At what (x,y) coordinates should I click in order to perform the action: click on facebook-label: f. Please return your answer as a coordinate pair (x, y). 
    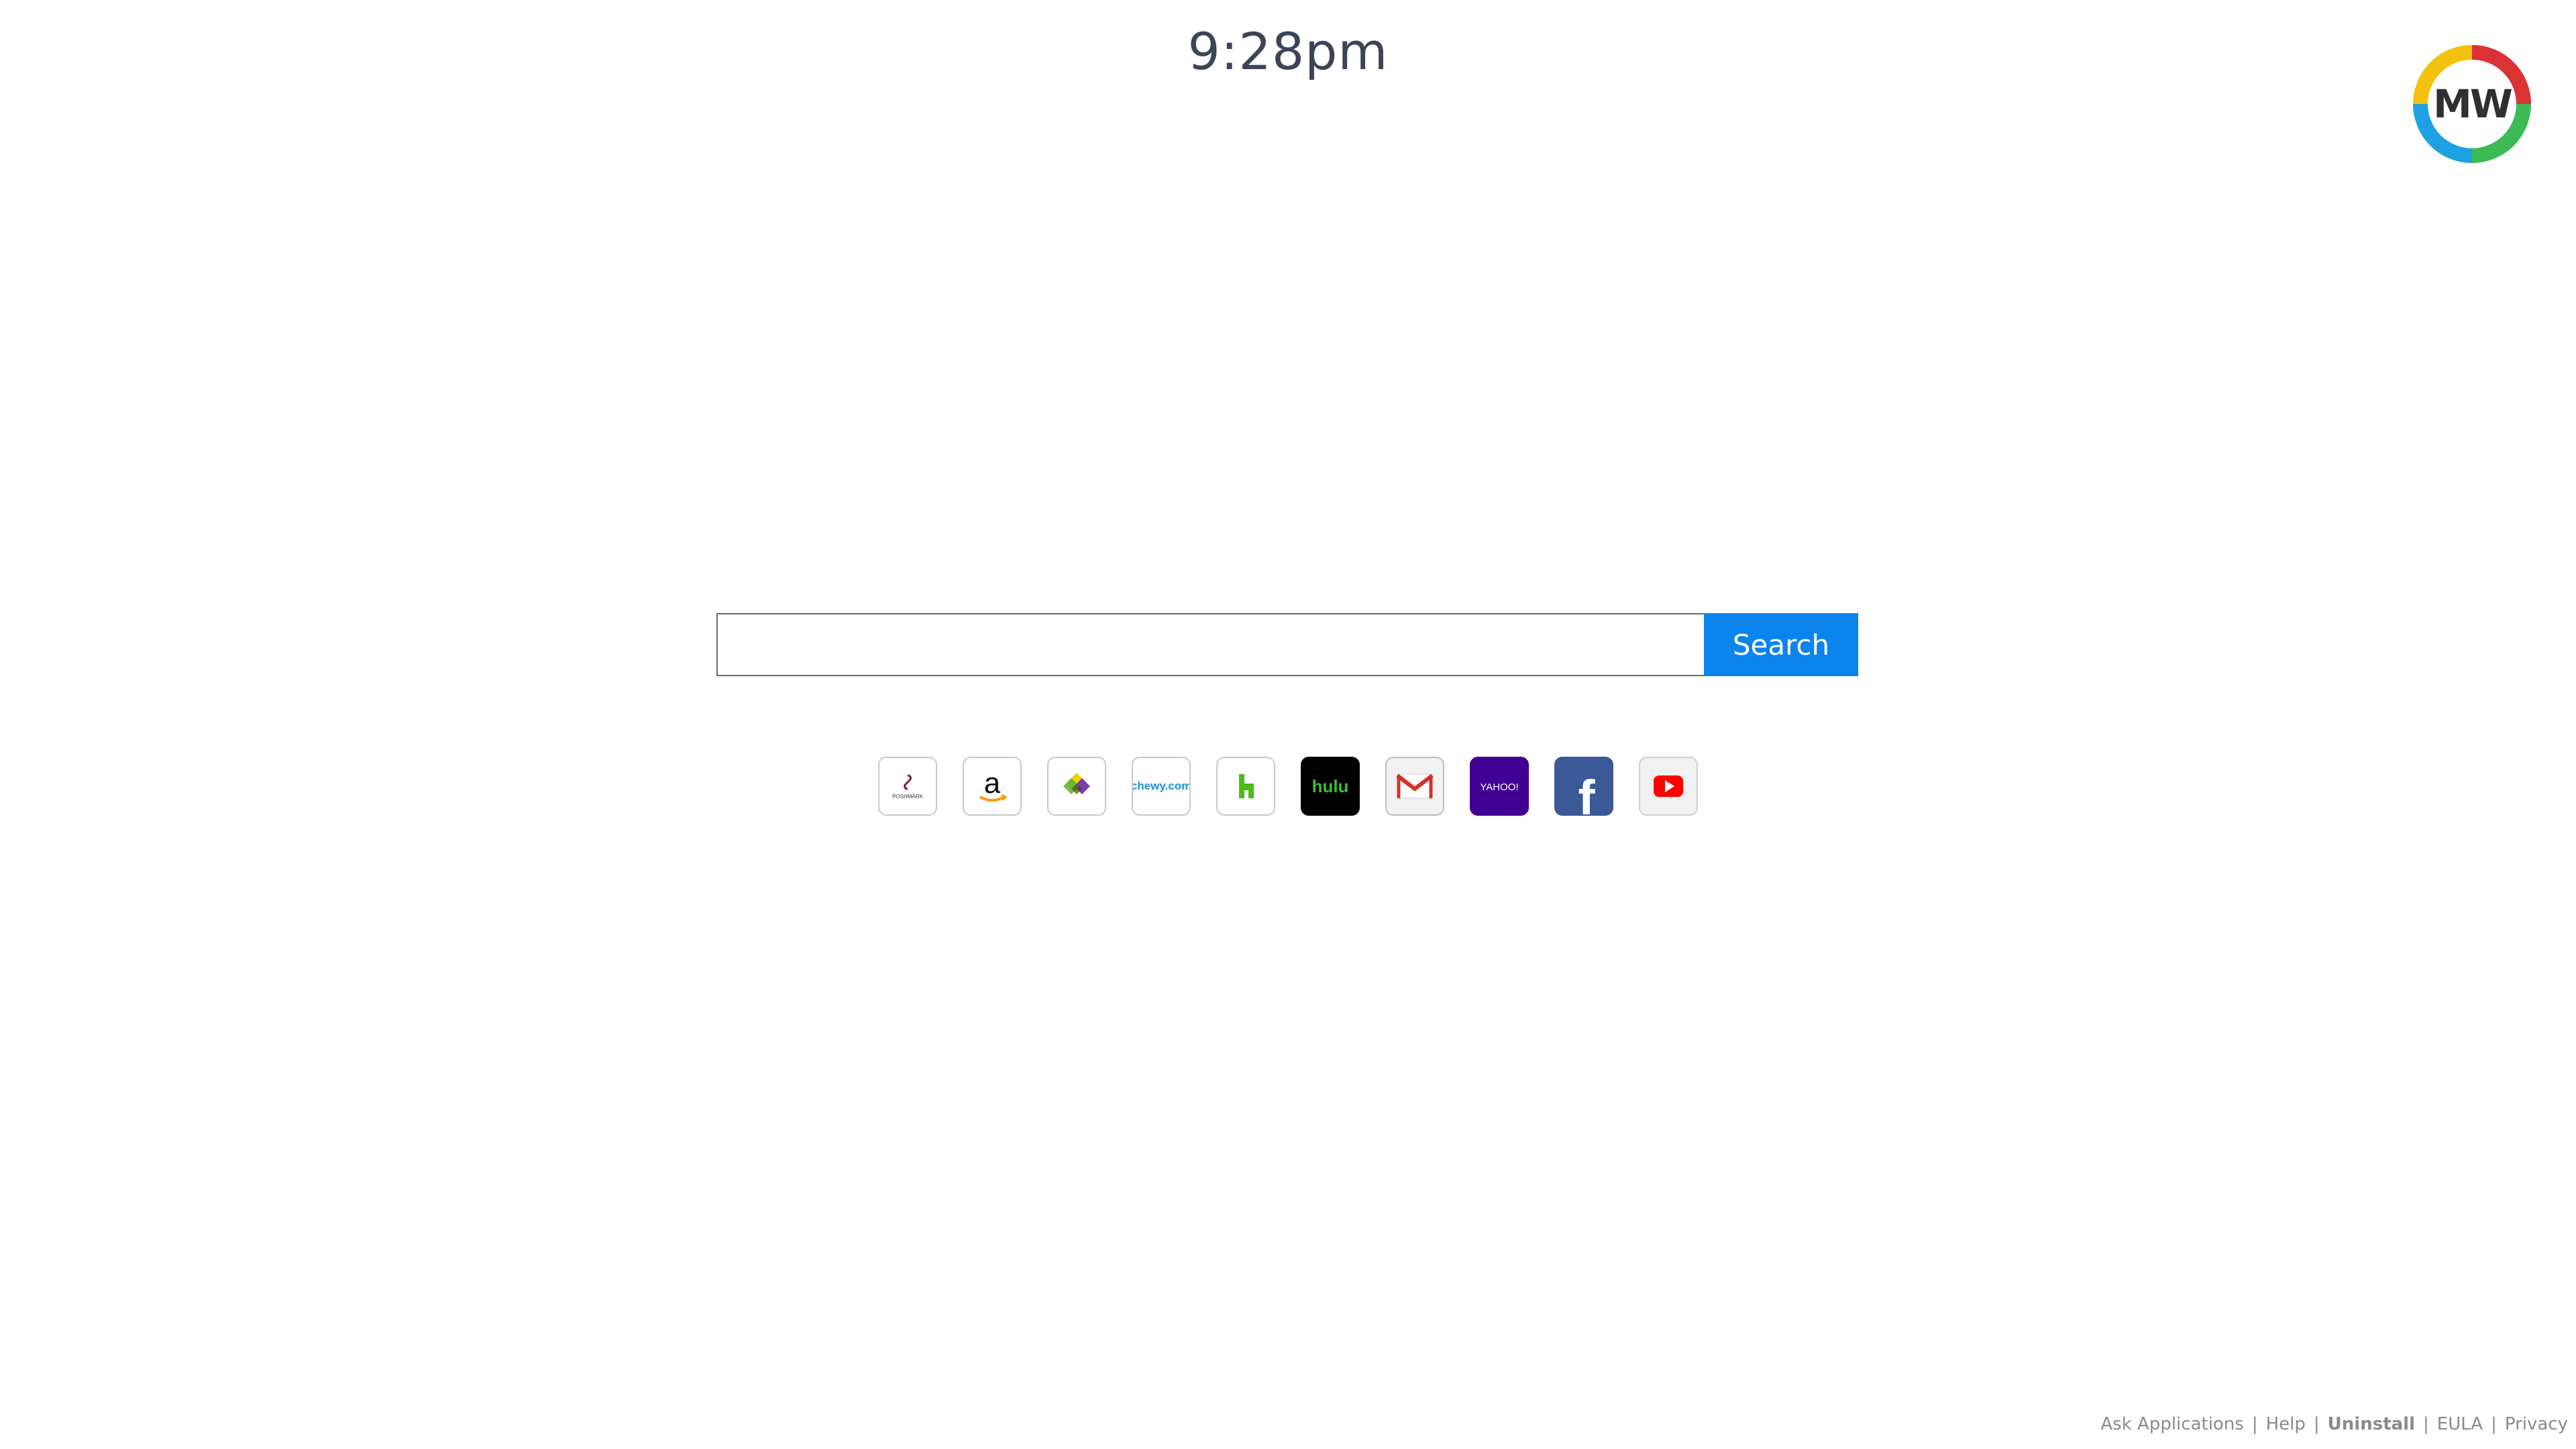
    Looking at the image, I should click on (1586, 792).